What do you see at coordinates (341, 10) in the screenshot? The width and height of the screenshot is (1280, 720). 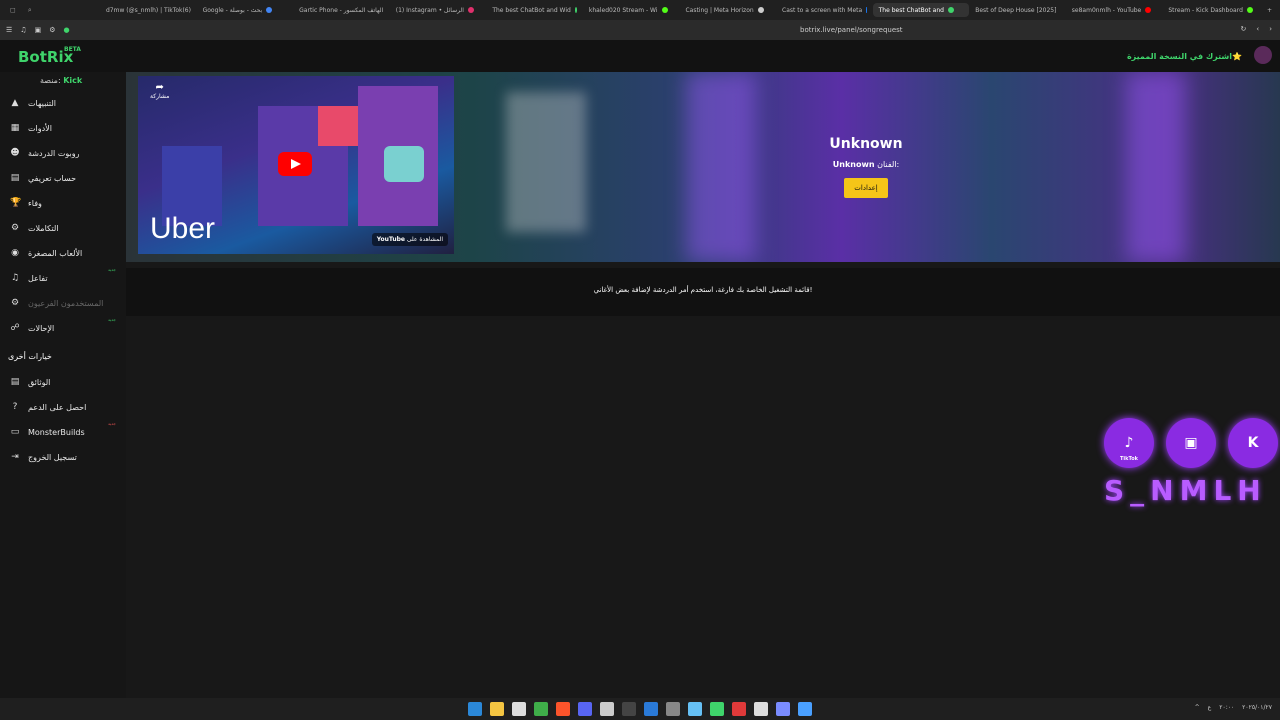 I see `browser-tab: Gartic Phone - الهاتف المكسور` at bounding box center [341, 10].